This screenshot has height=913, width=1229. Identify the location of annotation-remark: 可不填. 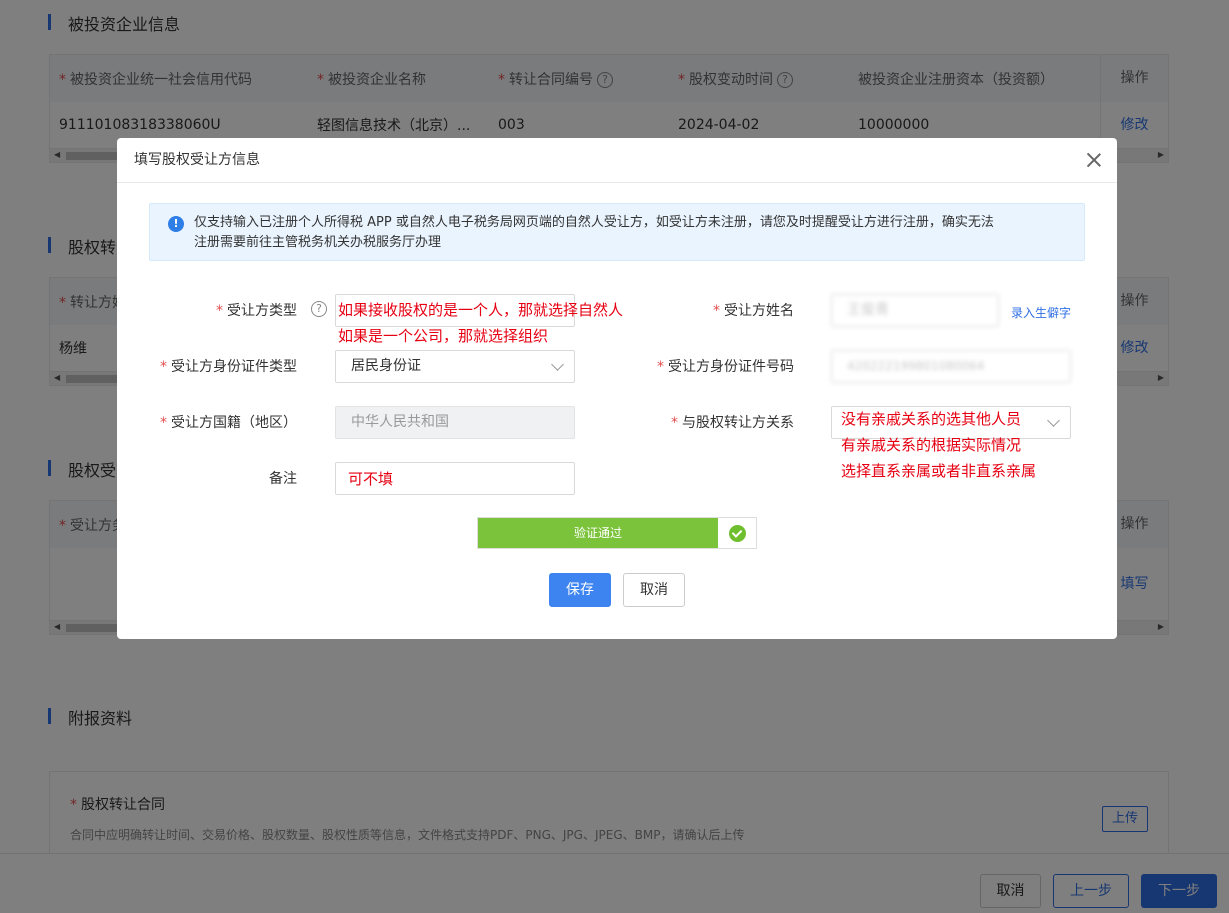
(371, 479).